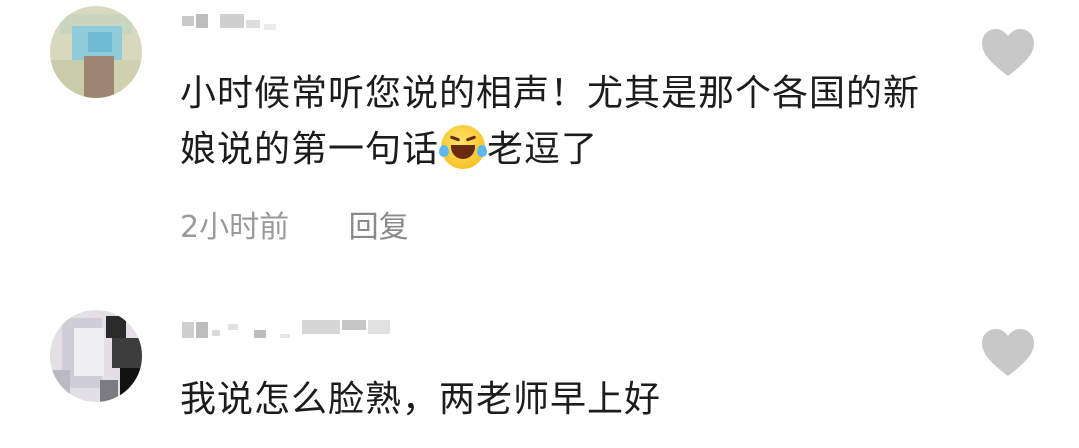 This screenshot has height=448, width=1079. What do you see at coordinates (463, 147) in the screenshot?
I see `laughing-crying-face-icon` at bounding box center [463, 147].